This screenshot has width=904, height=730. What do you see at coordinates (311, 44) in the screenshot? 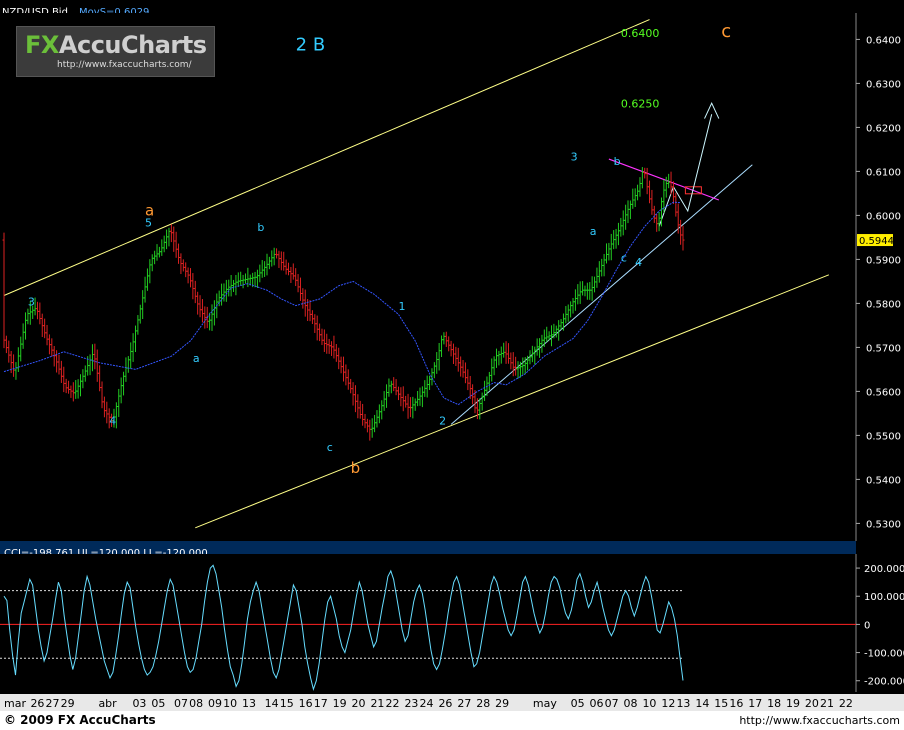
I see `wave-label: 2 B` at bounding box center [311, 44].